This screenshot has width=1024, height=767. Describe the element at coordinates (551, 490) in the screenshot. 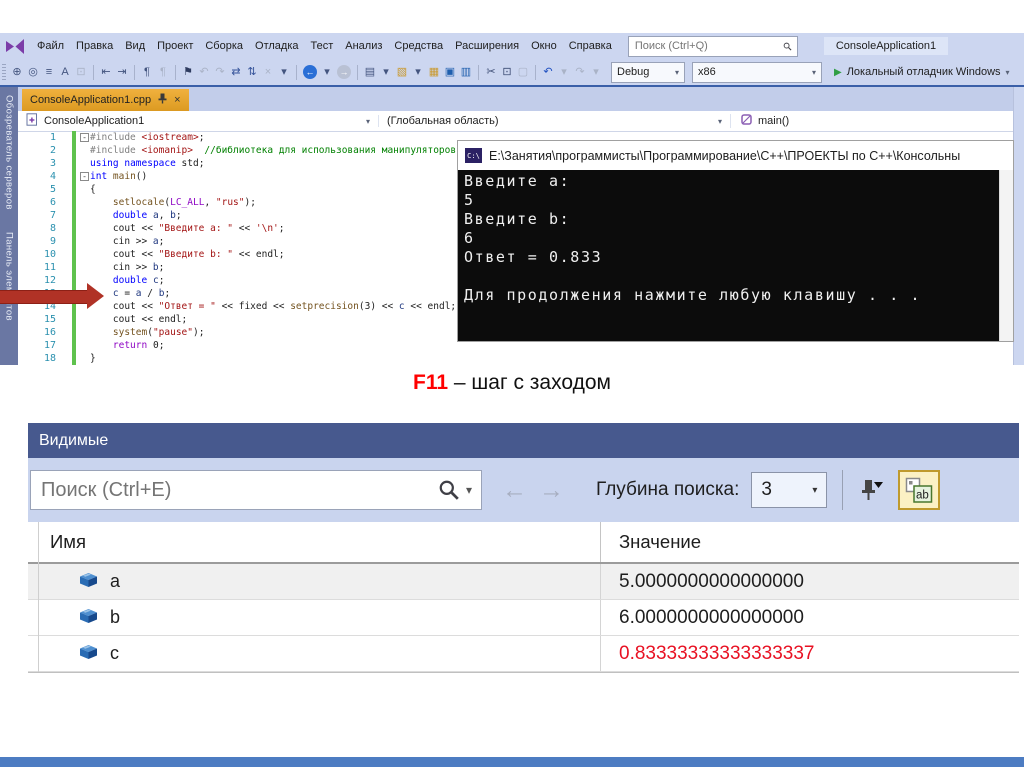

I see `history-forward-icon: →` at that location.